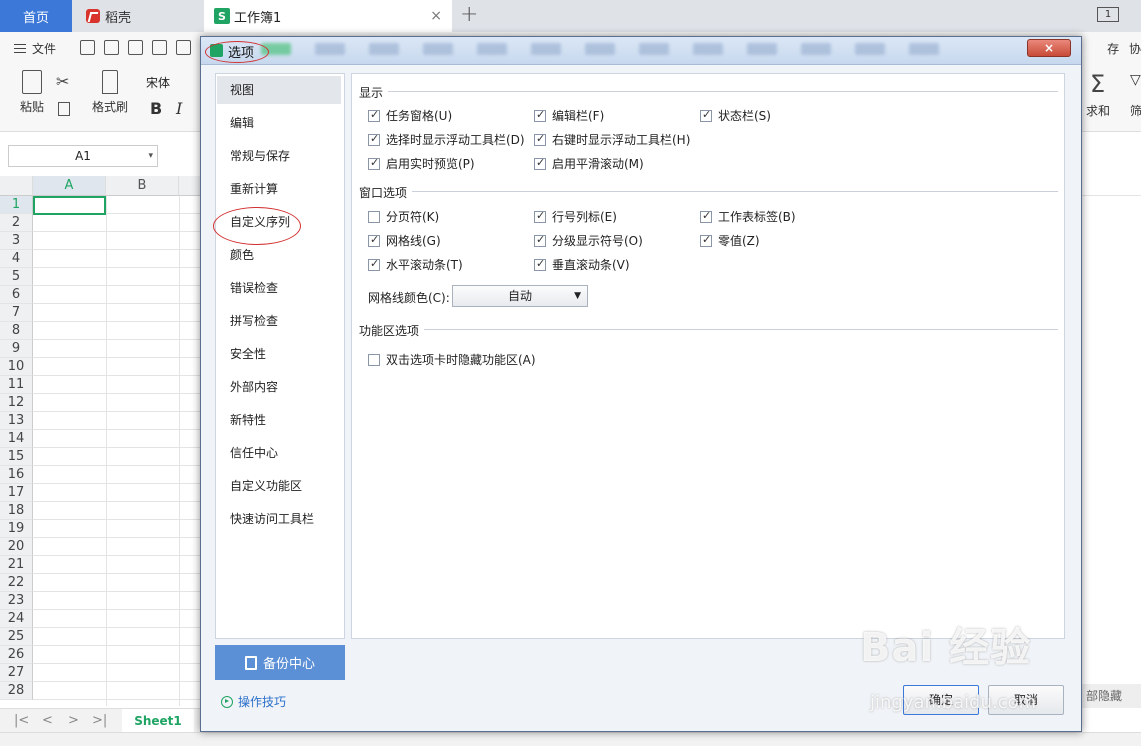 This screenshot has height=746, width=1141. What do you see at coordinates (16, 205) in the screenshot?
I see `row-header: 1` at bounding box center [16, 205].